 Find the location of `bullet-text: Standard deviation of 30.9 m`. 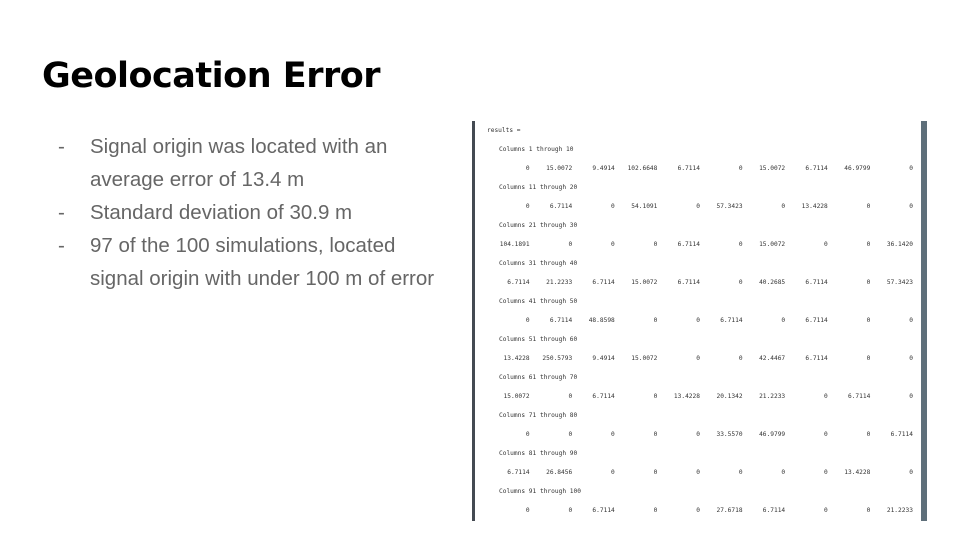

bullet-text: Standard deviation of 30.9 m is located at coordinates (221, 212).